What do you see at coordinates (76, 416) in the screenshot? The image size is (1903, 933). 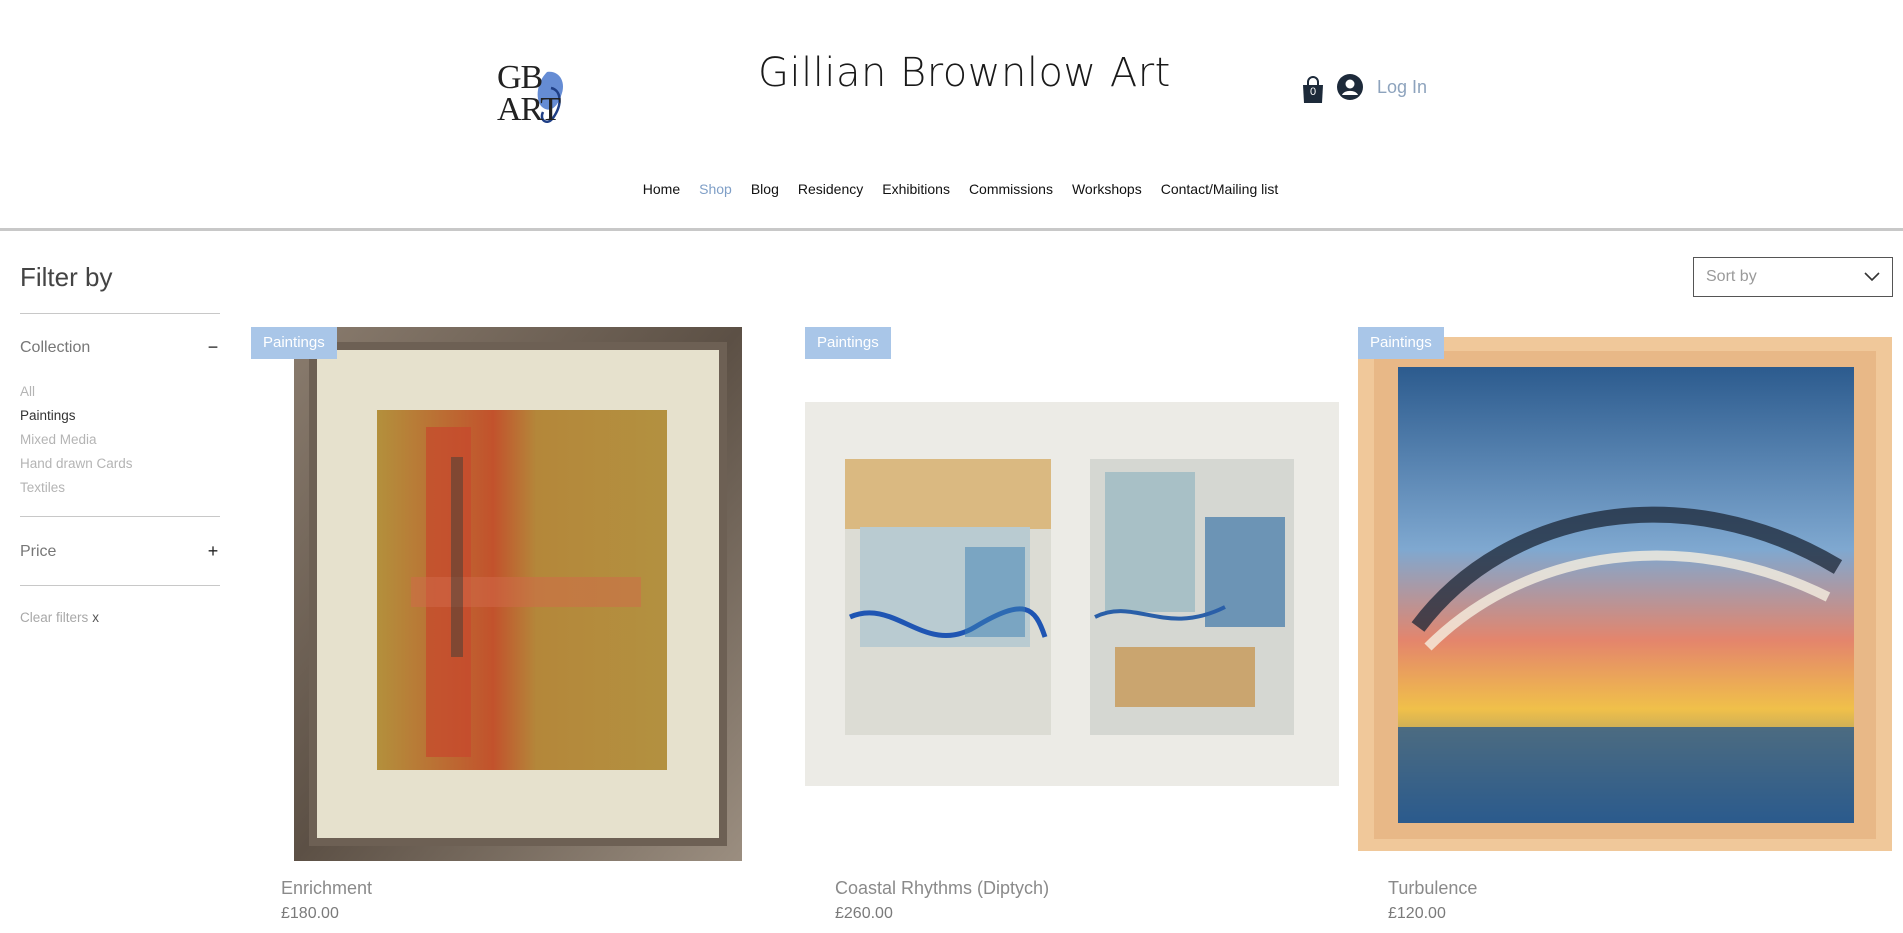 I see `collection-item-paintings: Paintings` at bounding box center [76, 416].